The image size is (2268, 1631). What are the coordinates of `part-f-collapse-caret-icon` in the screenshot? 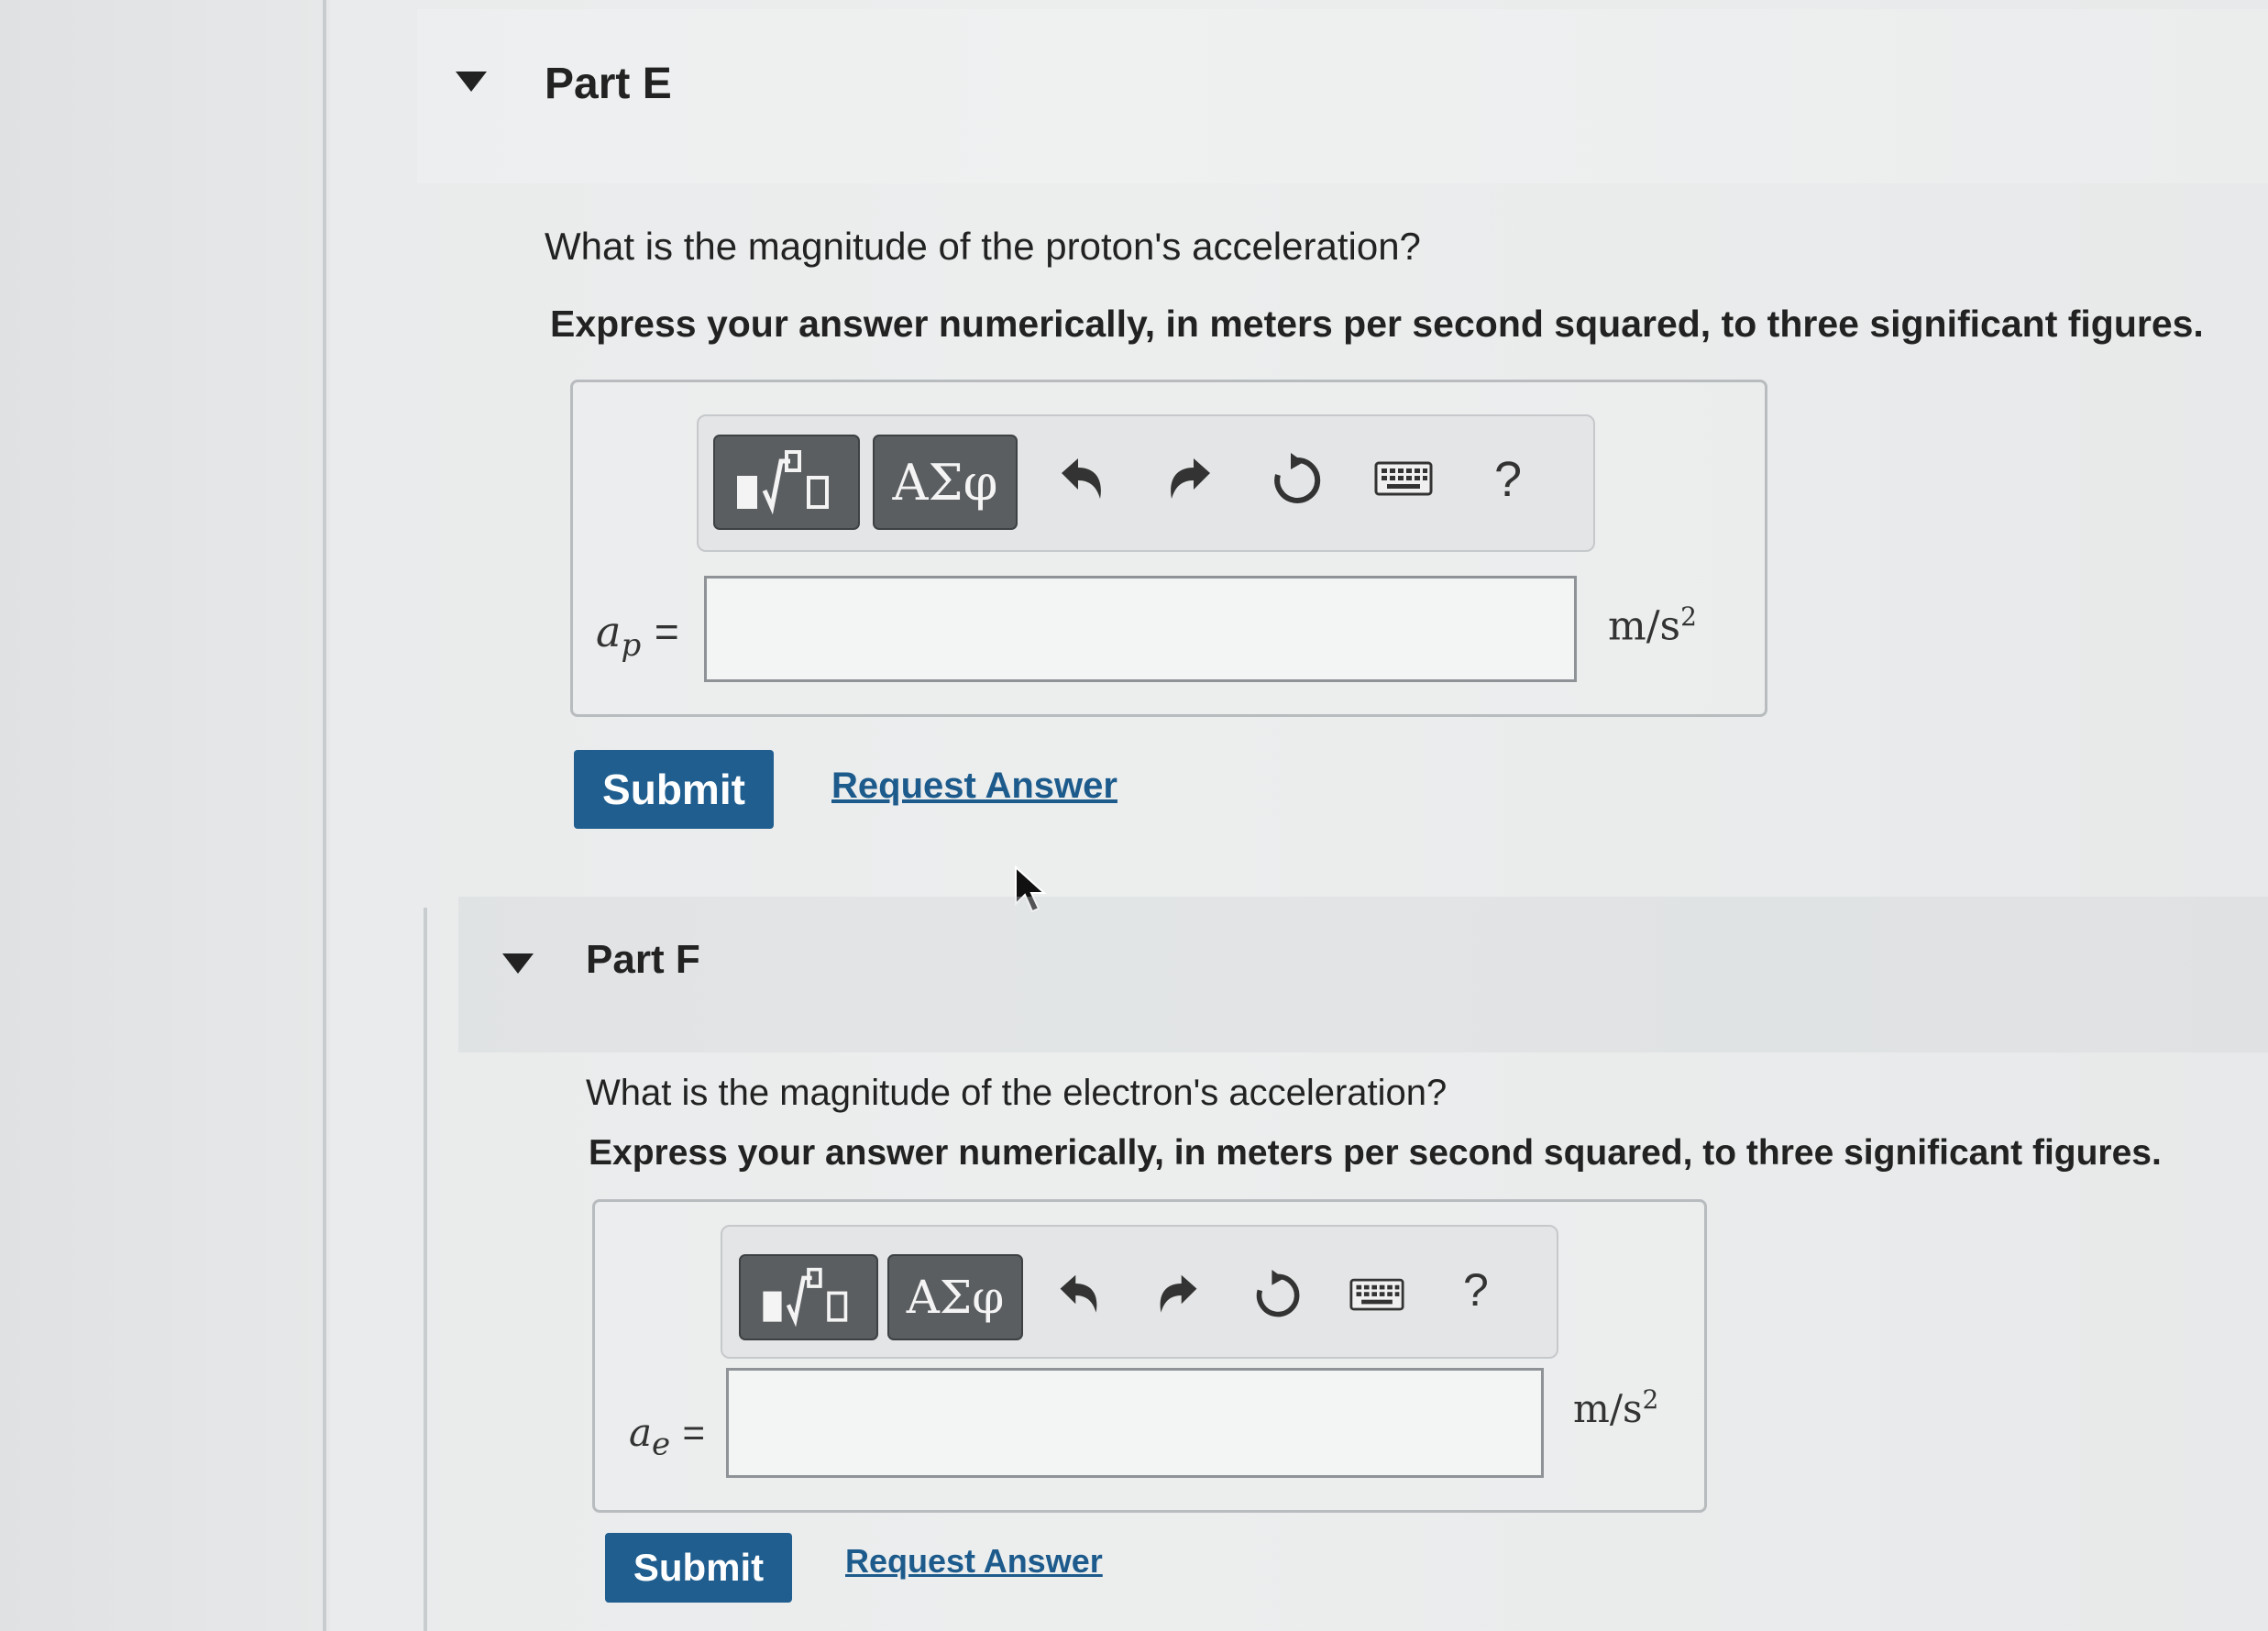 It's located at (518, 963).